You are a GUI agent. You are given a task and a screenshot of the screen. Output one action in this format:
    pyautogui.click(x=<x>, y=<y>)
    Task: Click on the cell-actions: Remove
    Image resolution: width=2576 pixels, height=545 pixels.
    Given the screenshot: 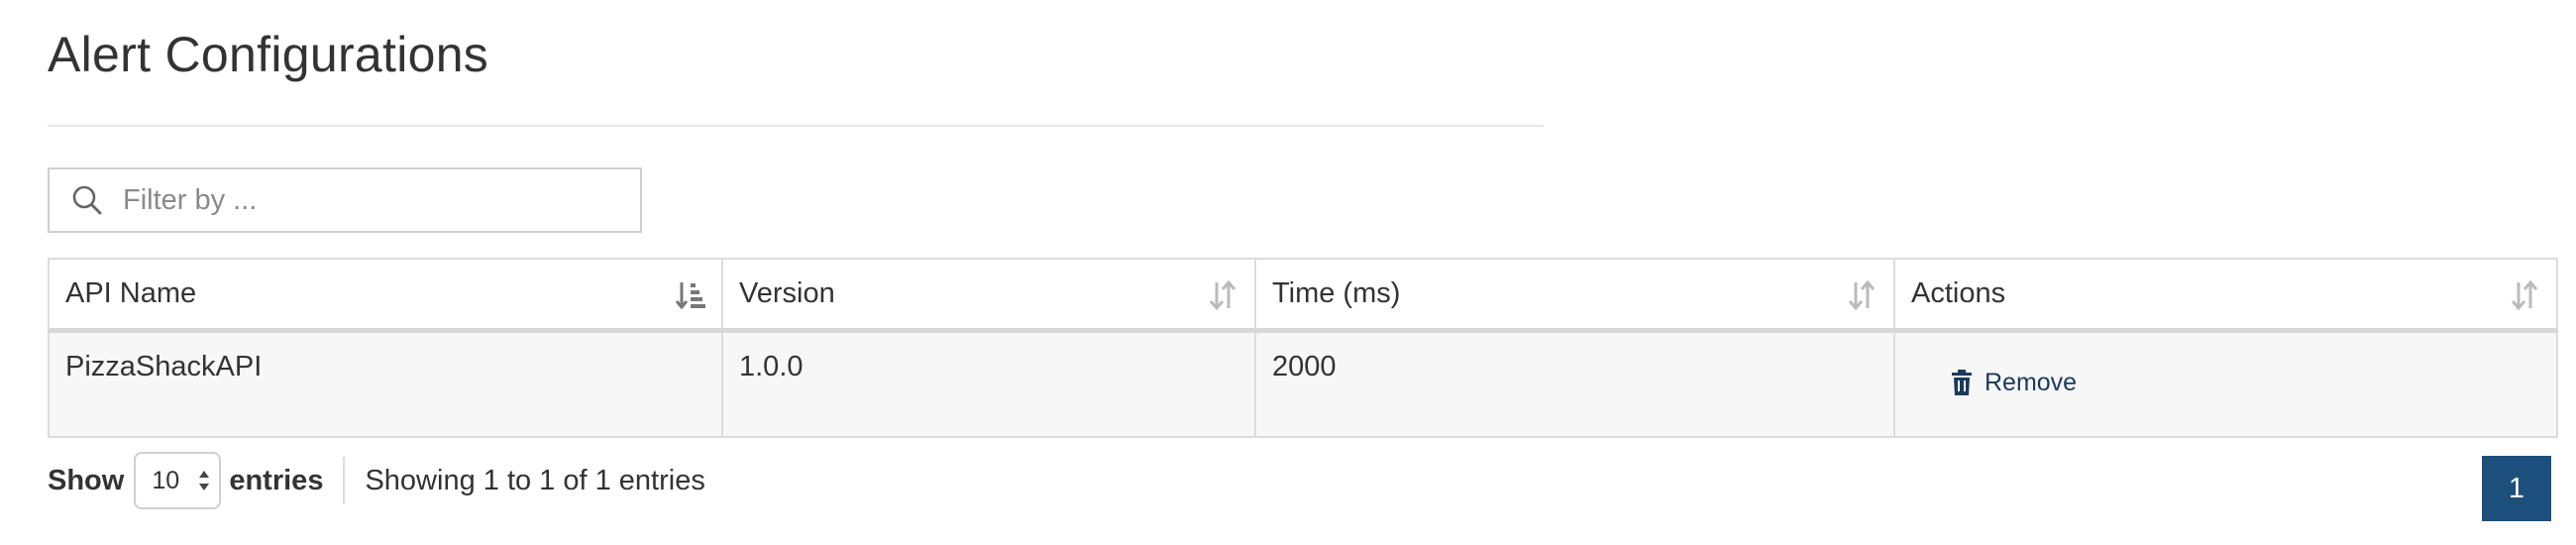 What is the action you would take?
    pyautogui.click(x=2225, y=383)
    